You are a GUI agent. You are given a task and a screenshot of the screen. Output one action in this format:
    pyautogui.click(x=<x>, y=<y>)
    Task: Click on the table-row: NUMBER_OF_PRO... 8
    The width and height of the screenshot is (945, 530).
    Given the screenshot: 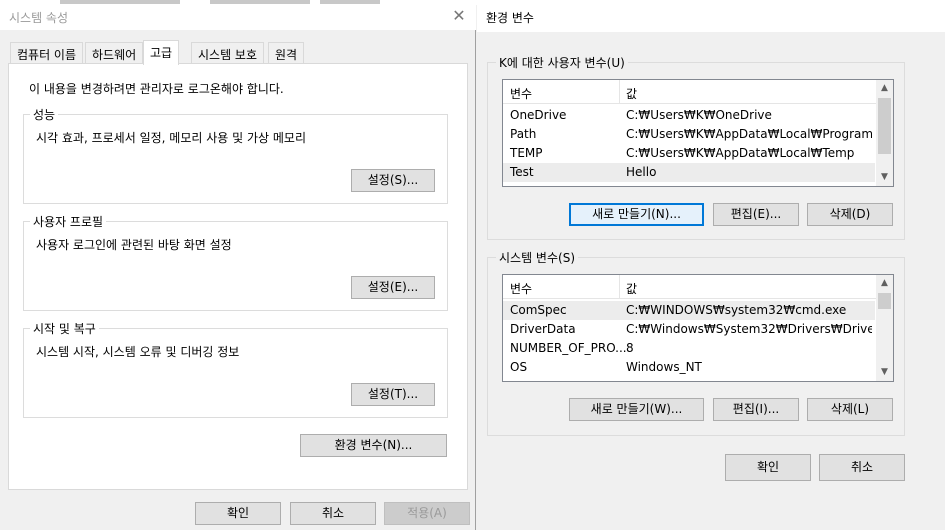 What is the action you would take?
    pyautogui.click(x=689, y=348)
    